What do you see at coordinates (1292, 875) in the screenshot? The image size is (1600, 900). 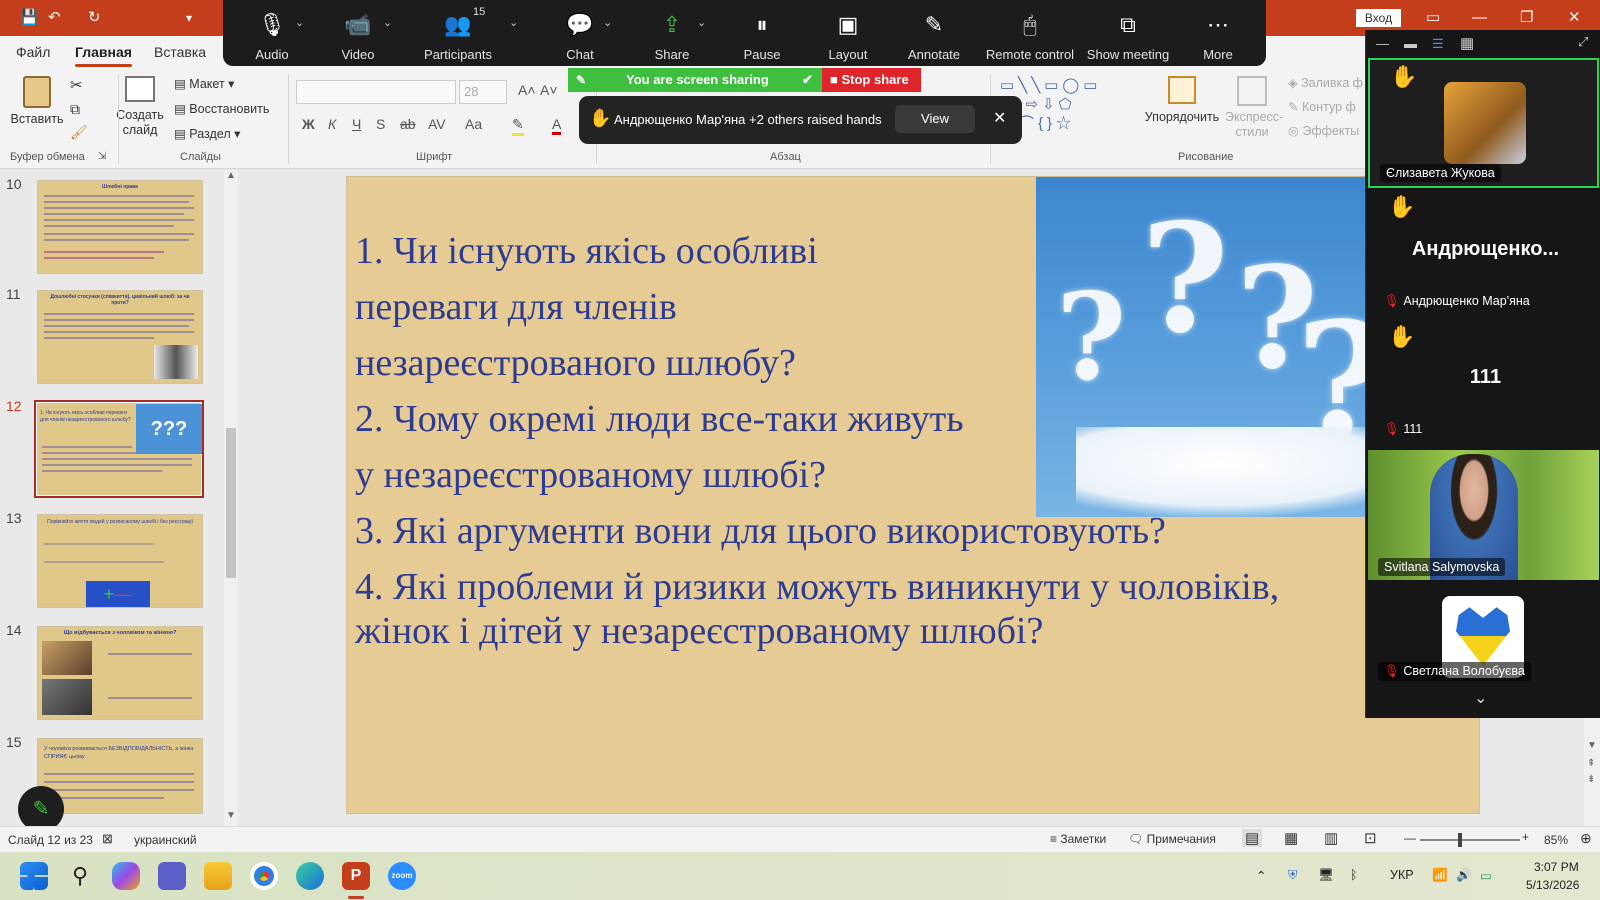 I see `security-icon: ⛨` at bounding box center [1292, 875].